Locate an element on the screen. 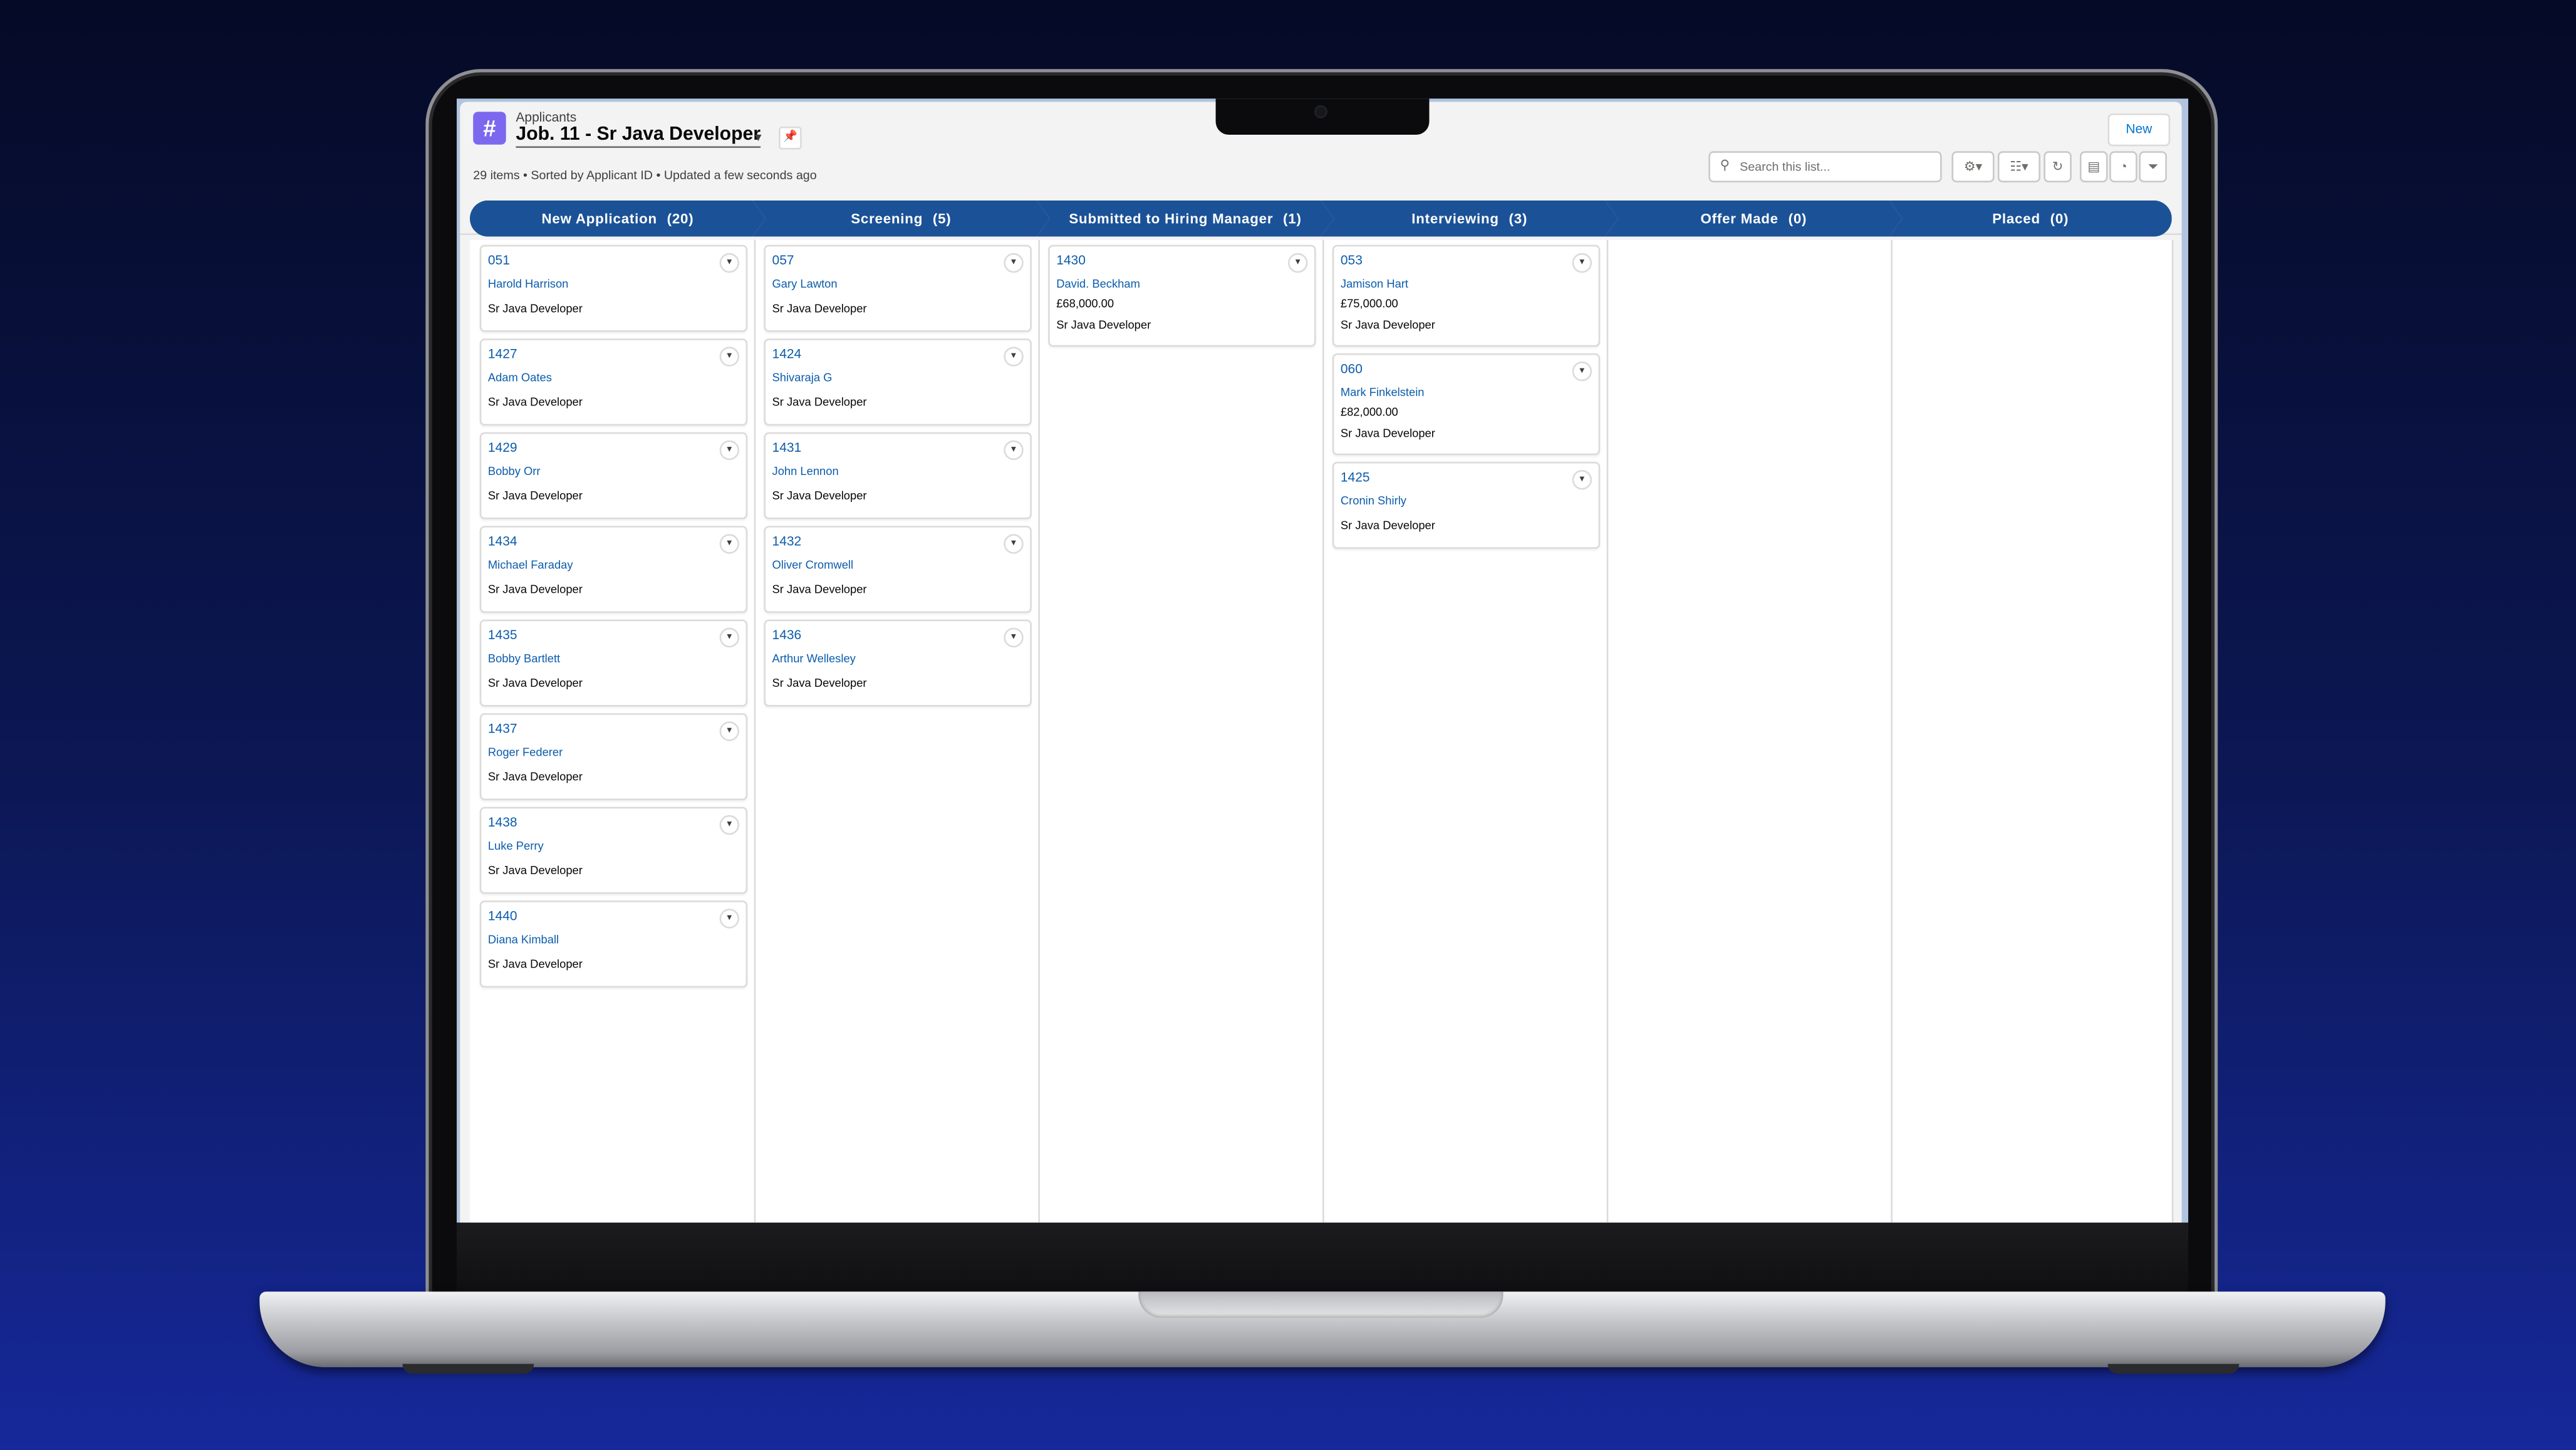 Image resolution: width=2576 pixels, height=1450 pixels. applicant-card: 1434 Michael Faraday Sr Java Developer ▾ is located at coordinates (613, 569).